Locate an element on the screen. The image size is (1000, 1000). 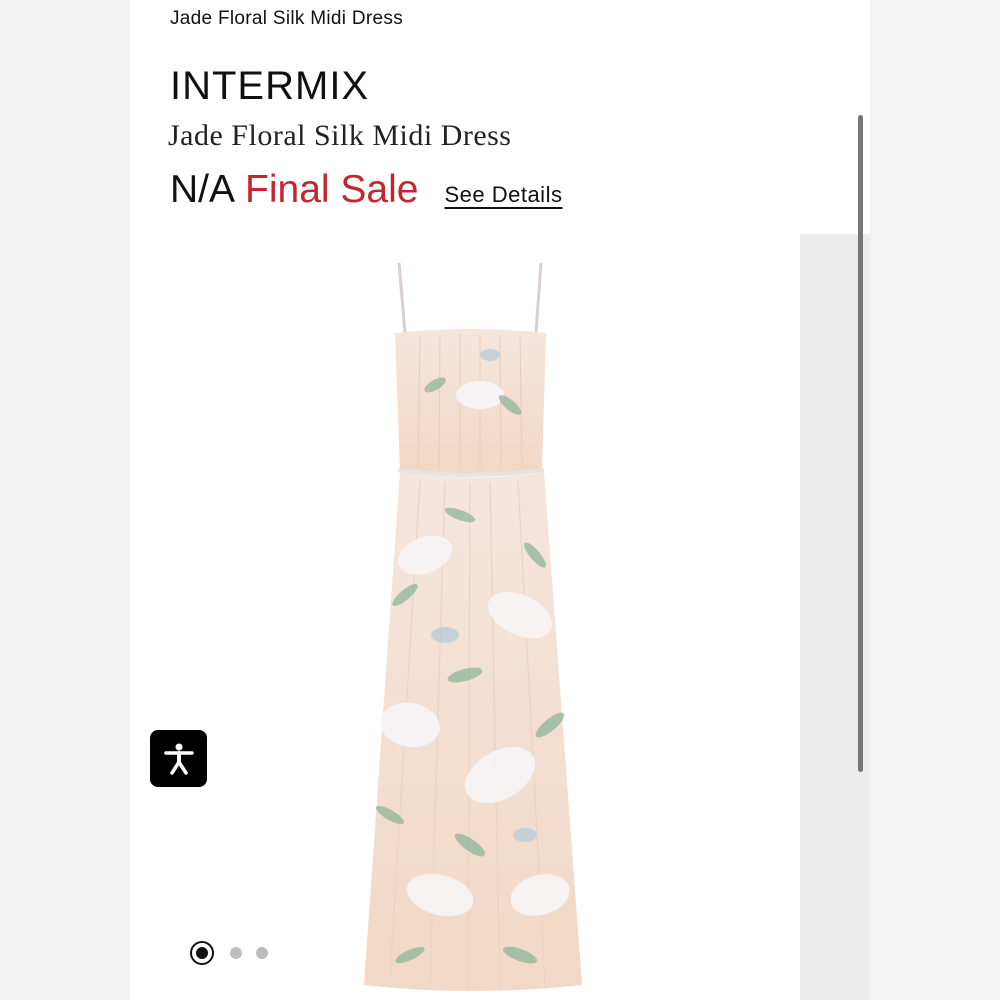
background-right is located at coordinates (935, 500).